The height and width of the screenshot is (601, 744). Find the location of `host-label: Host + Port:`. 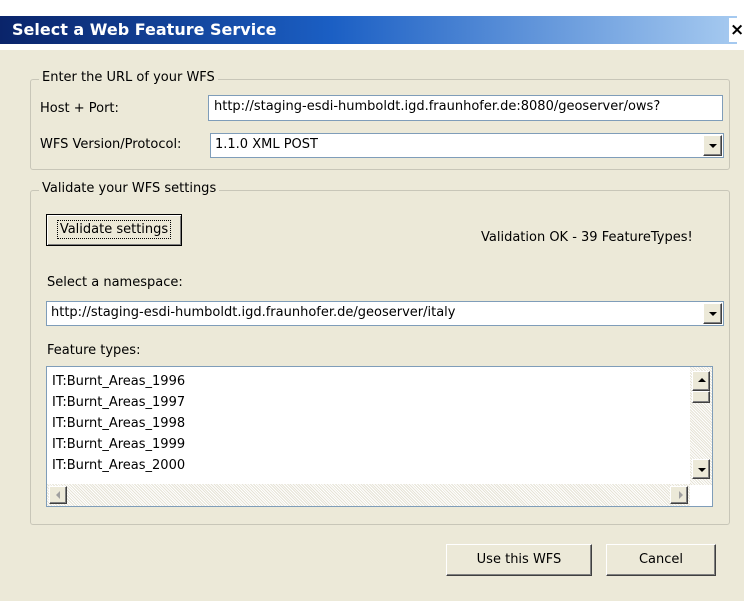

host-label: Host + Port: is located at coordinates (79, 108).